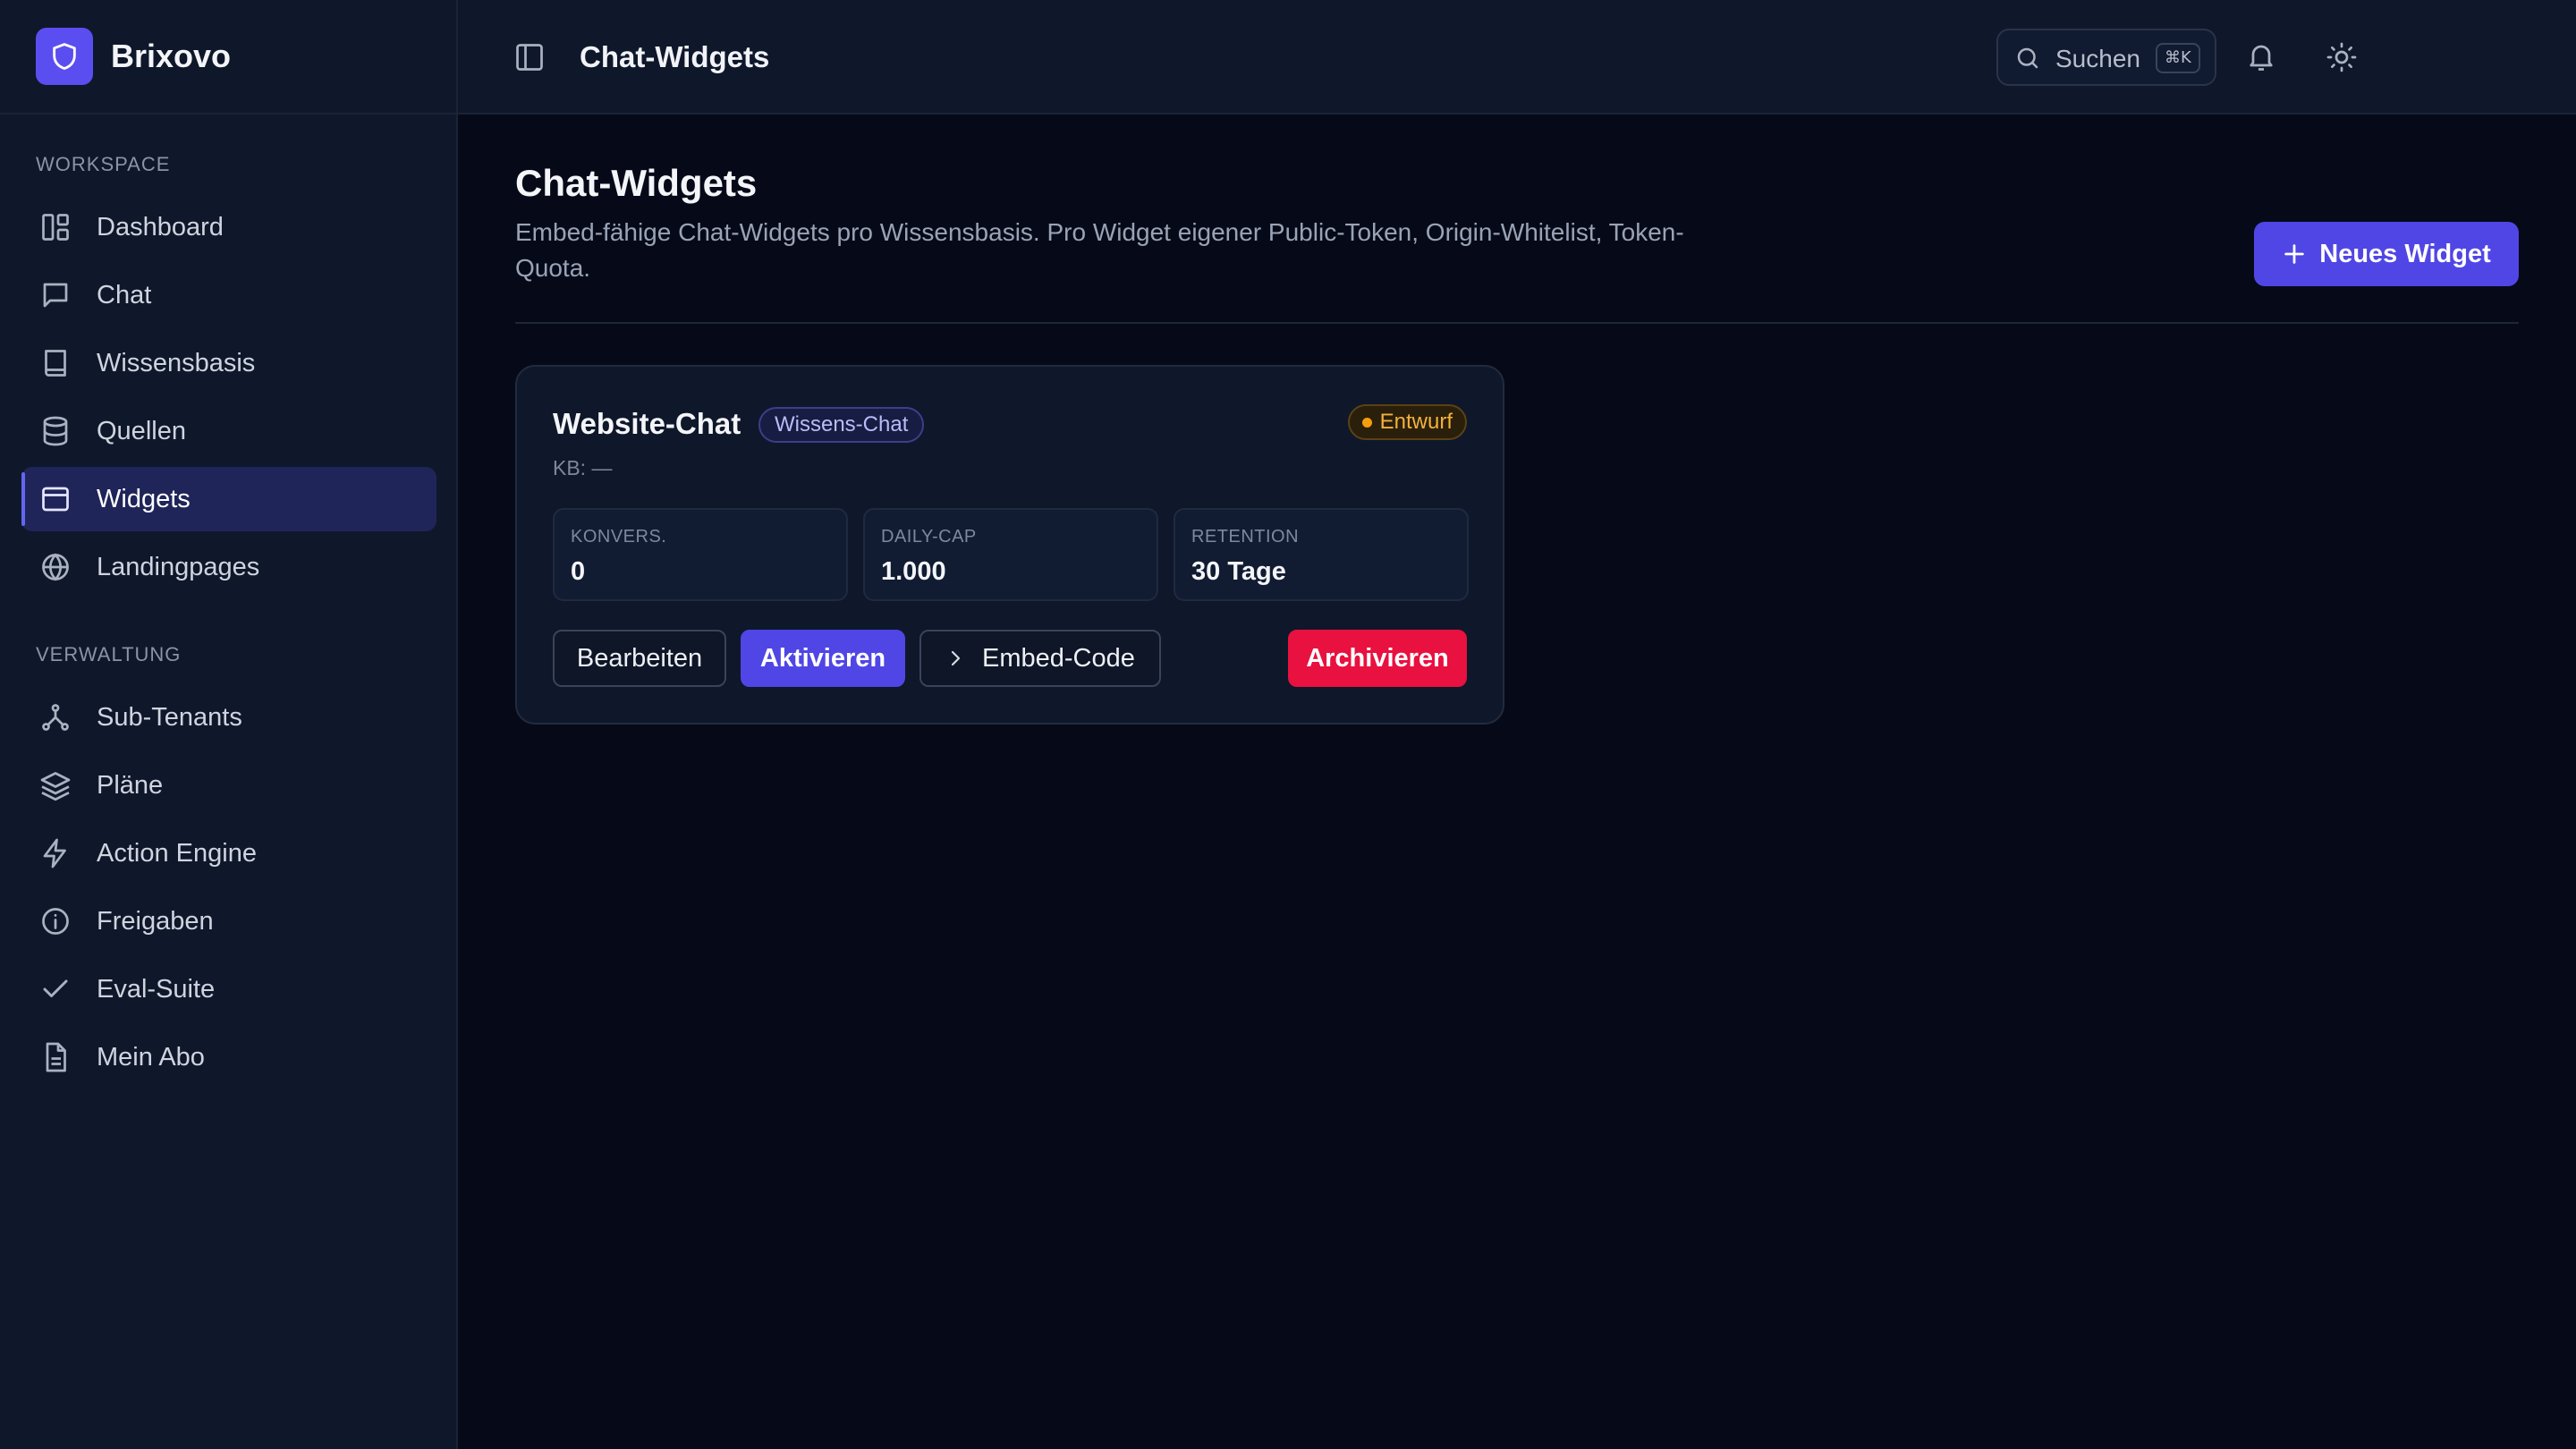 The width and height of the screenshot is (2576, 1449). What do you see at coordinates (2342, 57) in the screenshot?
I see `sun-icon` at bounding box center [2342, 57].